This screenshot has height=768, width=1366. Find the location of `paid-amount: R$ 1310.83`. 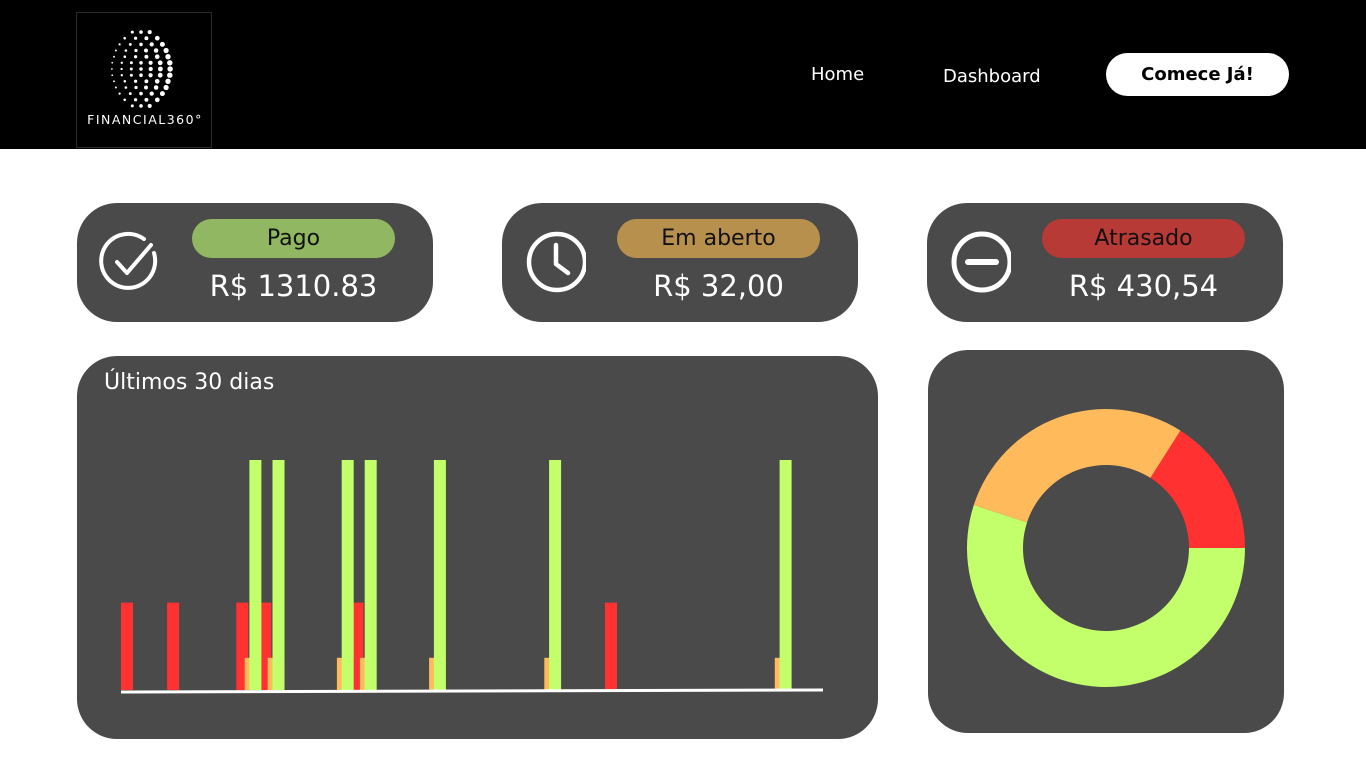

paid-amount: R$ 1310.83 is located at coordinates (293, 286).